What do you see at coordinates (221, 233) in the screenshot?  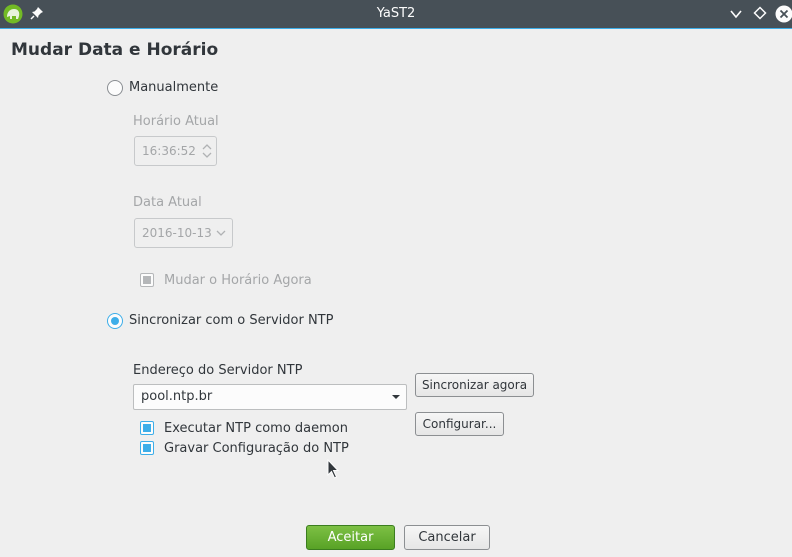 I see `chevron-down-icon` at bounding box center [221, 233].